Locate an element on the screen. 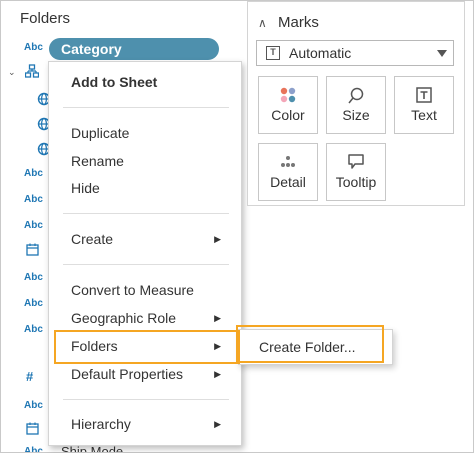 The height and width of the screenshot is (453, 474). text-button: Text is located at coordinates (424, 105).